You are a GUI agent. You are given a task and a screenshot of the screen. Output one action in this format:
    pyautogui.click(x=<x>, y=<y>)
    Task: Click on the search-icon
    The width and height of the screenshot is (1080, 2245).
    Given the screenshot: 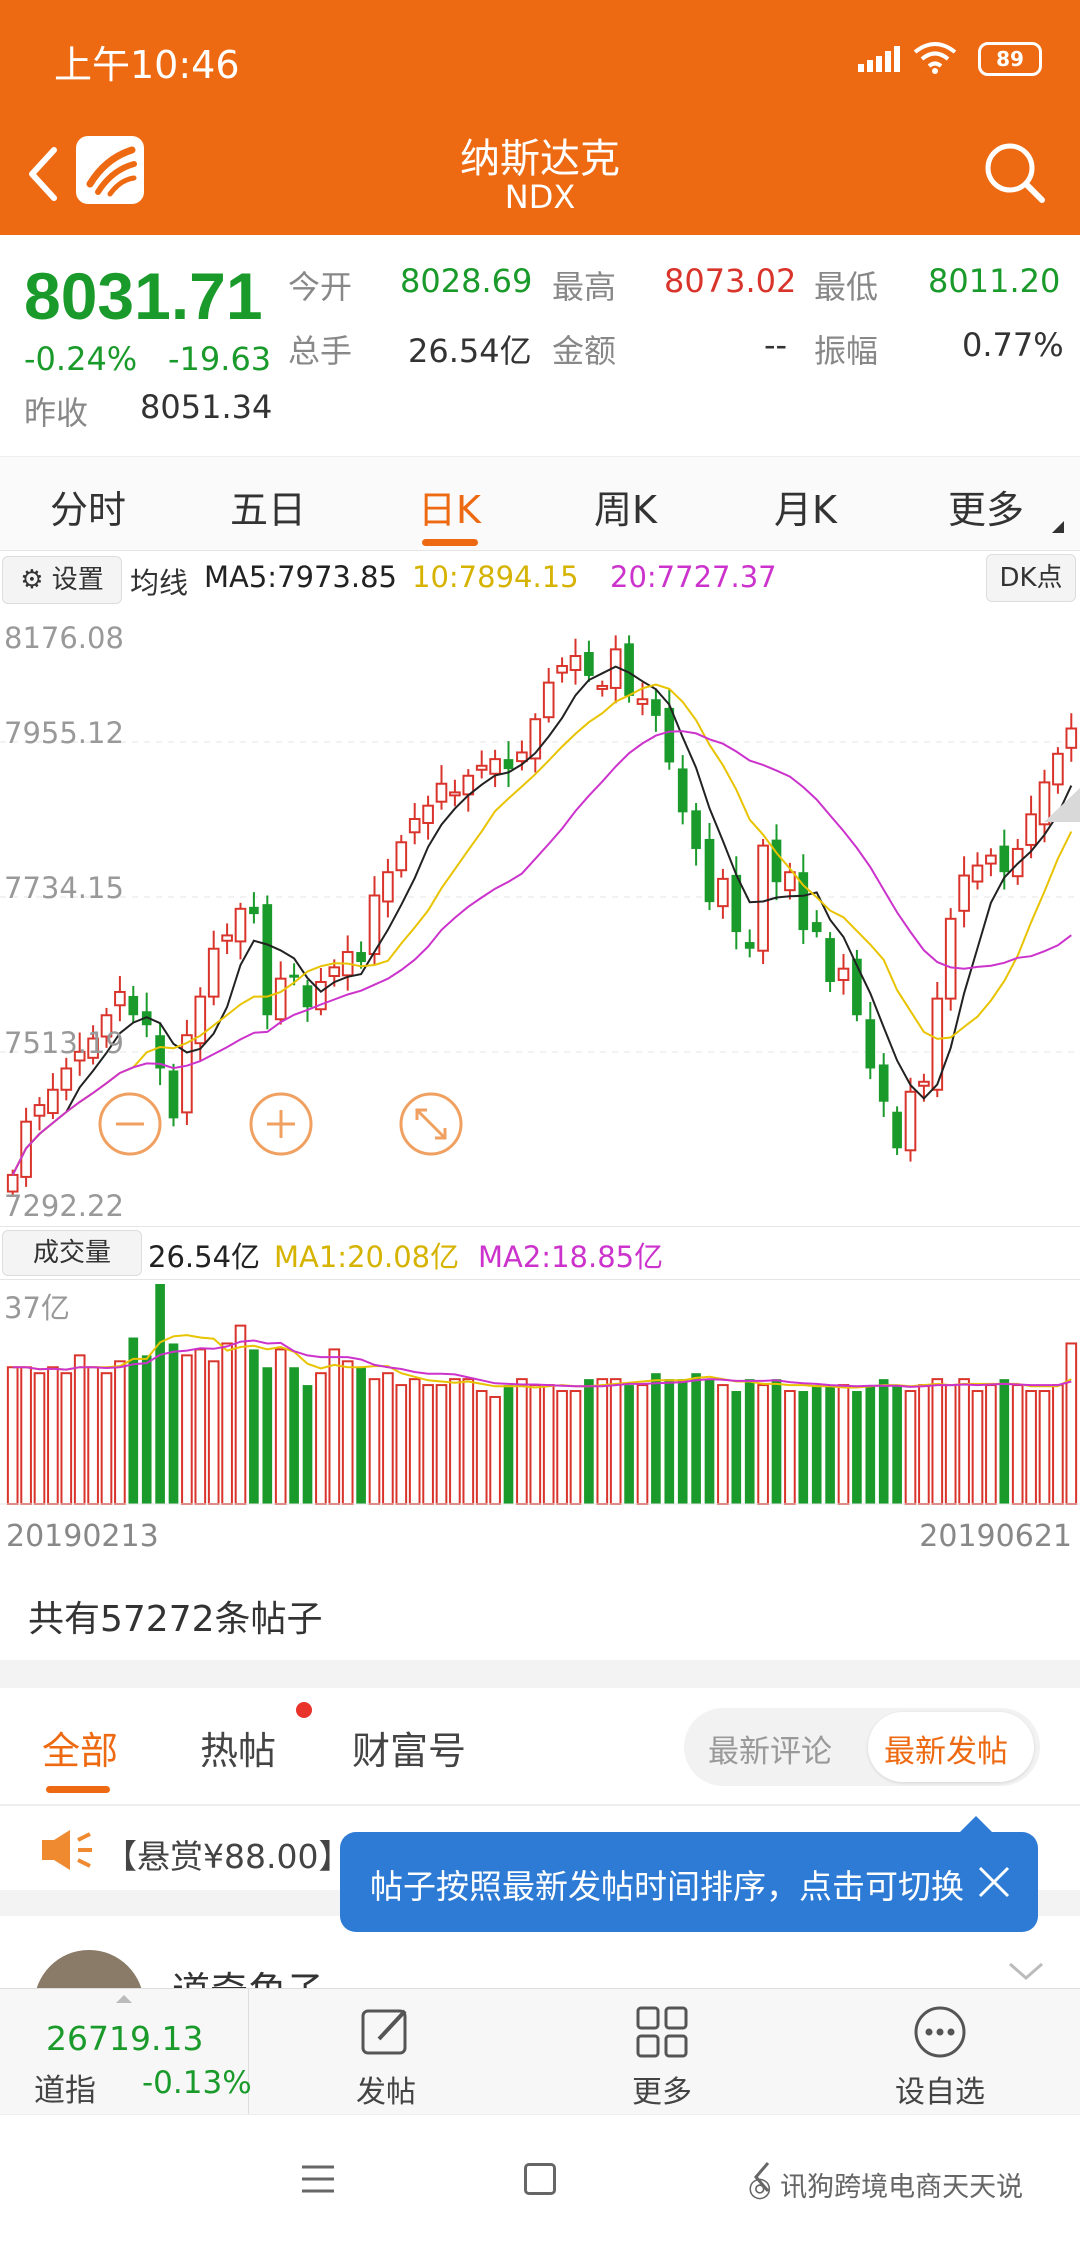 What is the action you would take?
    pyautogui.click(x=1015, y=173)
    